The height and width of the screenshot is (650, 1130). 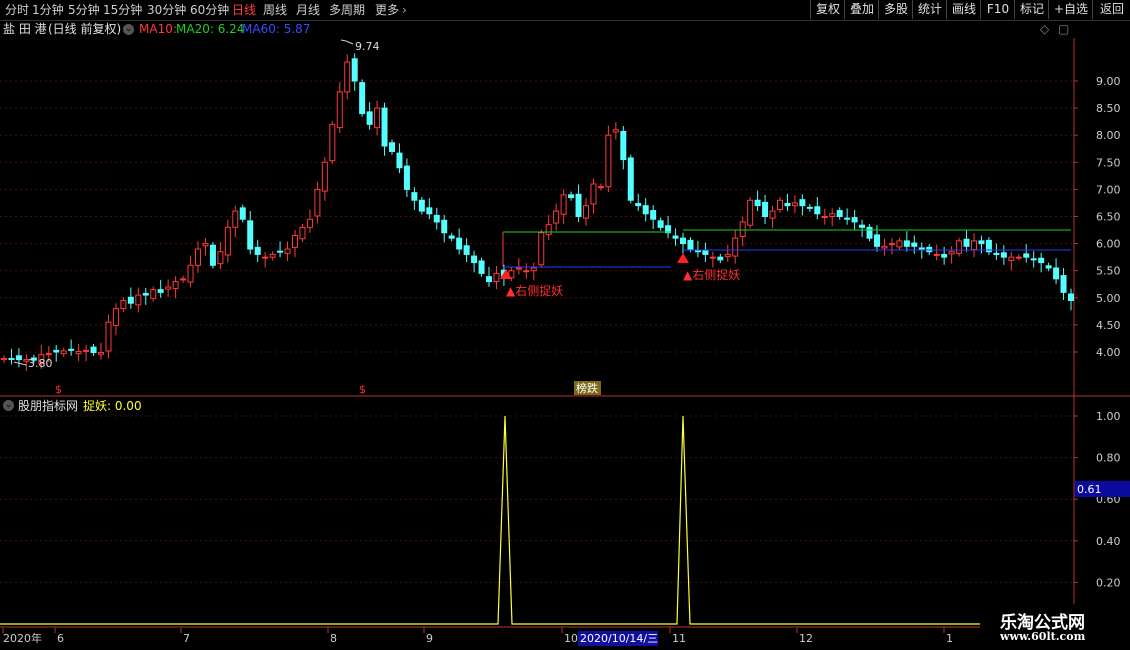 I want to click on cursor-value: 0.61, so click(x=1089, y=489).